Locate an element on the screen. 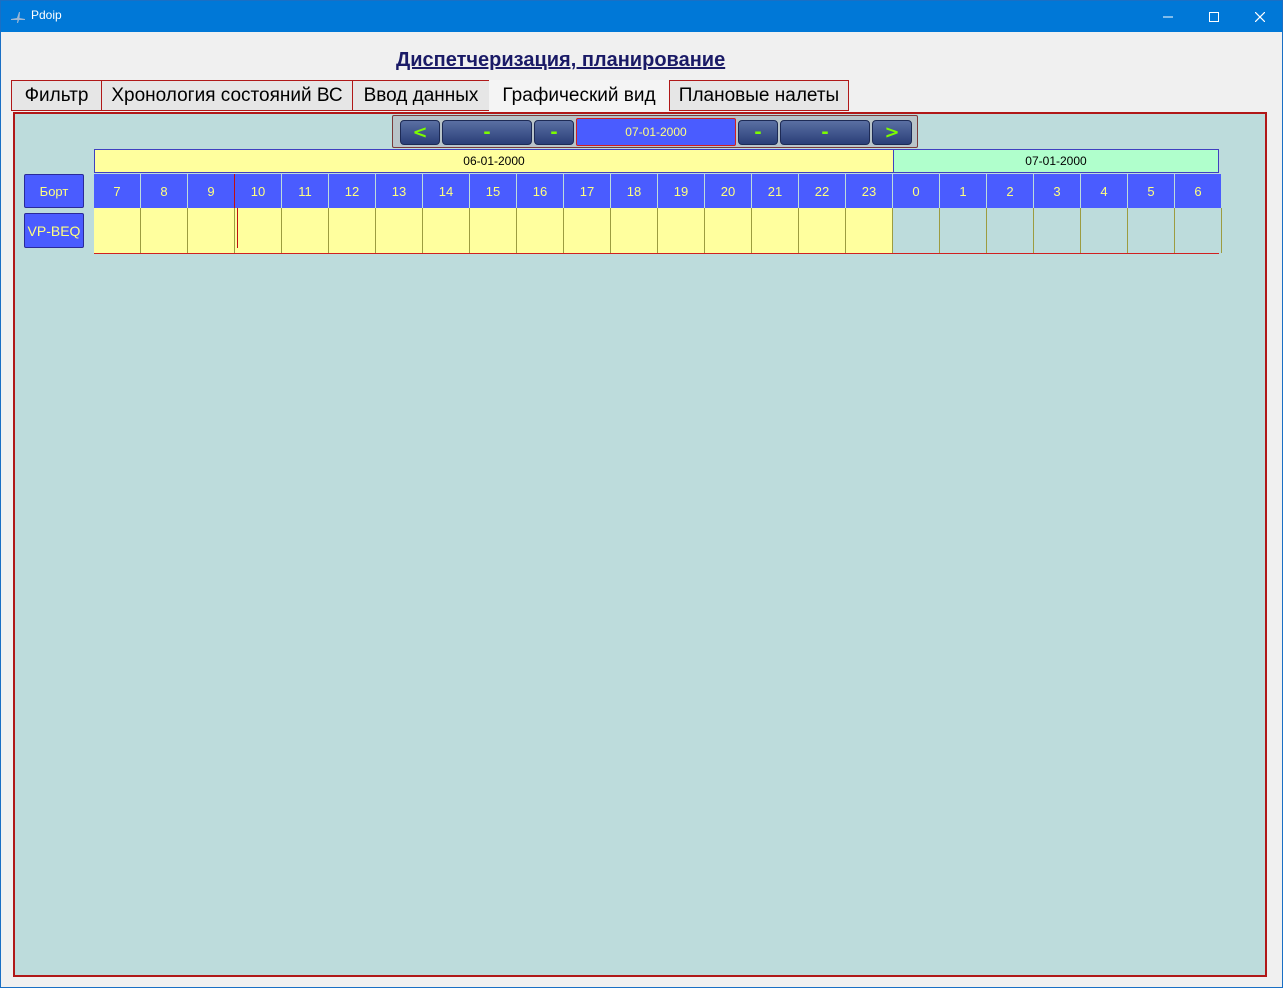 The image size is (1283, 988). hour-cell: 1 is located at coordinates (963, 191).